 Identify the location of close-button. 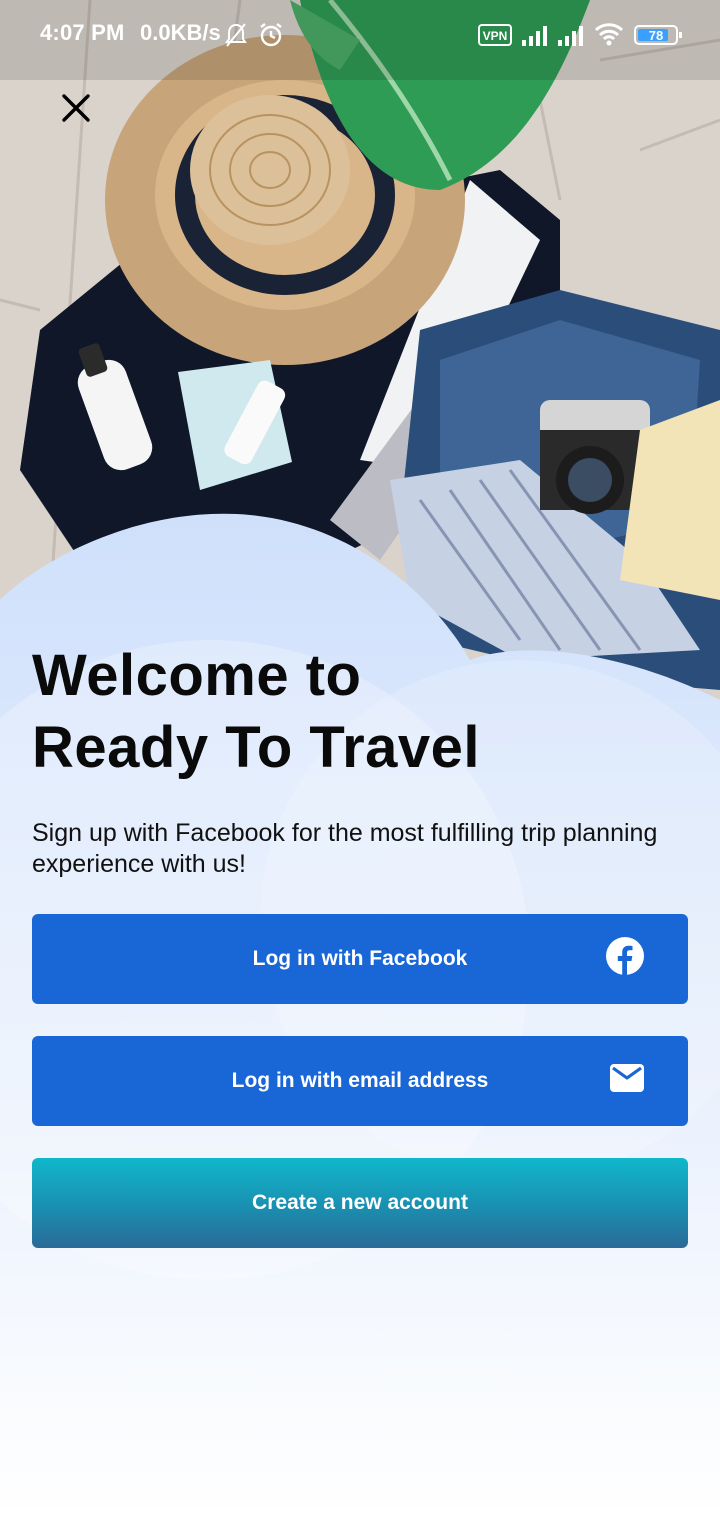
(76, 108).